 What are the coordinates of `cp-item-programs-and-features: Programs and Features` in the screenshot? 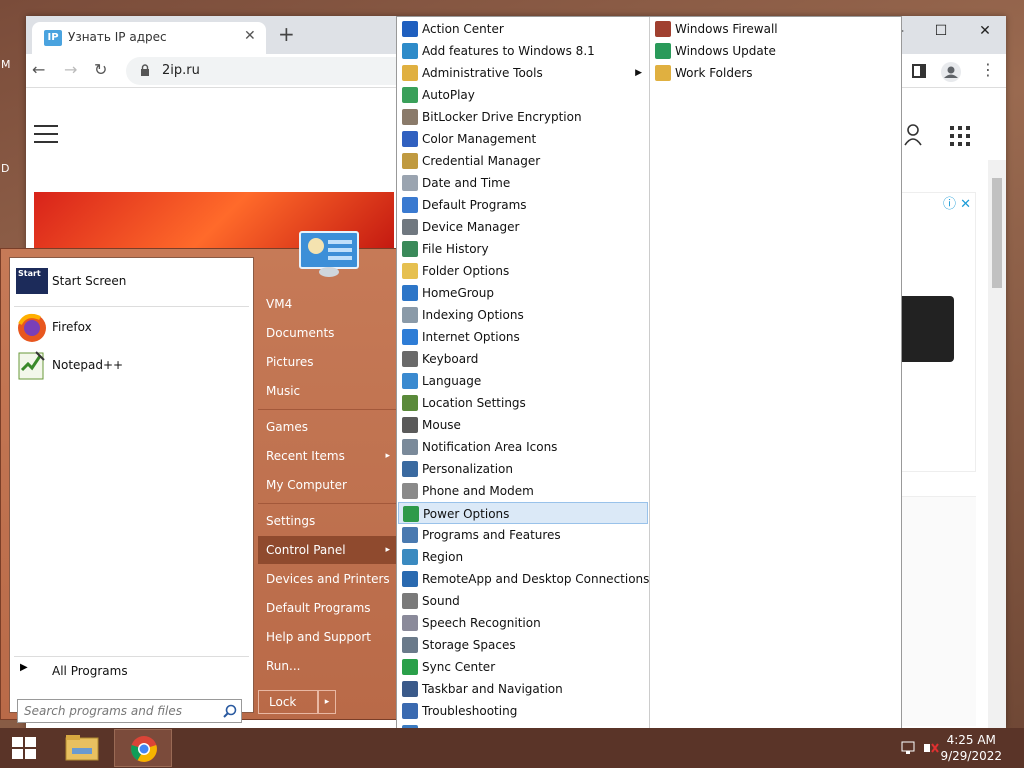 It's located at (523, 535).